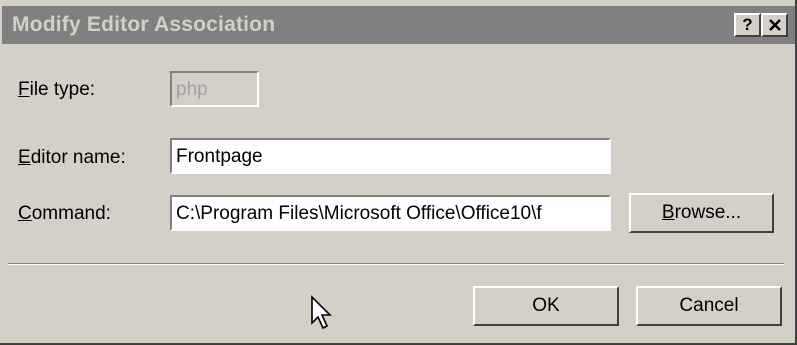  What do you see at coordinates (709, 306) in the screenshot?
I see `cancel-button: Cancel` at bounding box center [709, 306].